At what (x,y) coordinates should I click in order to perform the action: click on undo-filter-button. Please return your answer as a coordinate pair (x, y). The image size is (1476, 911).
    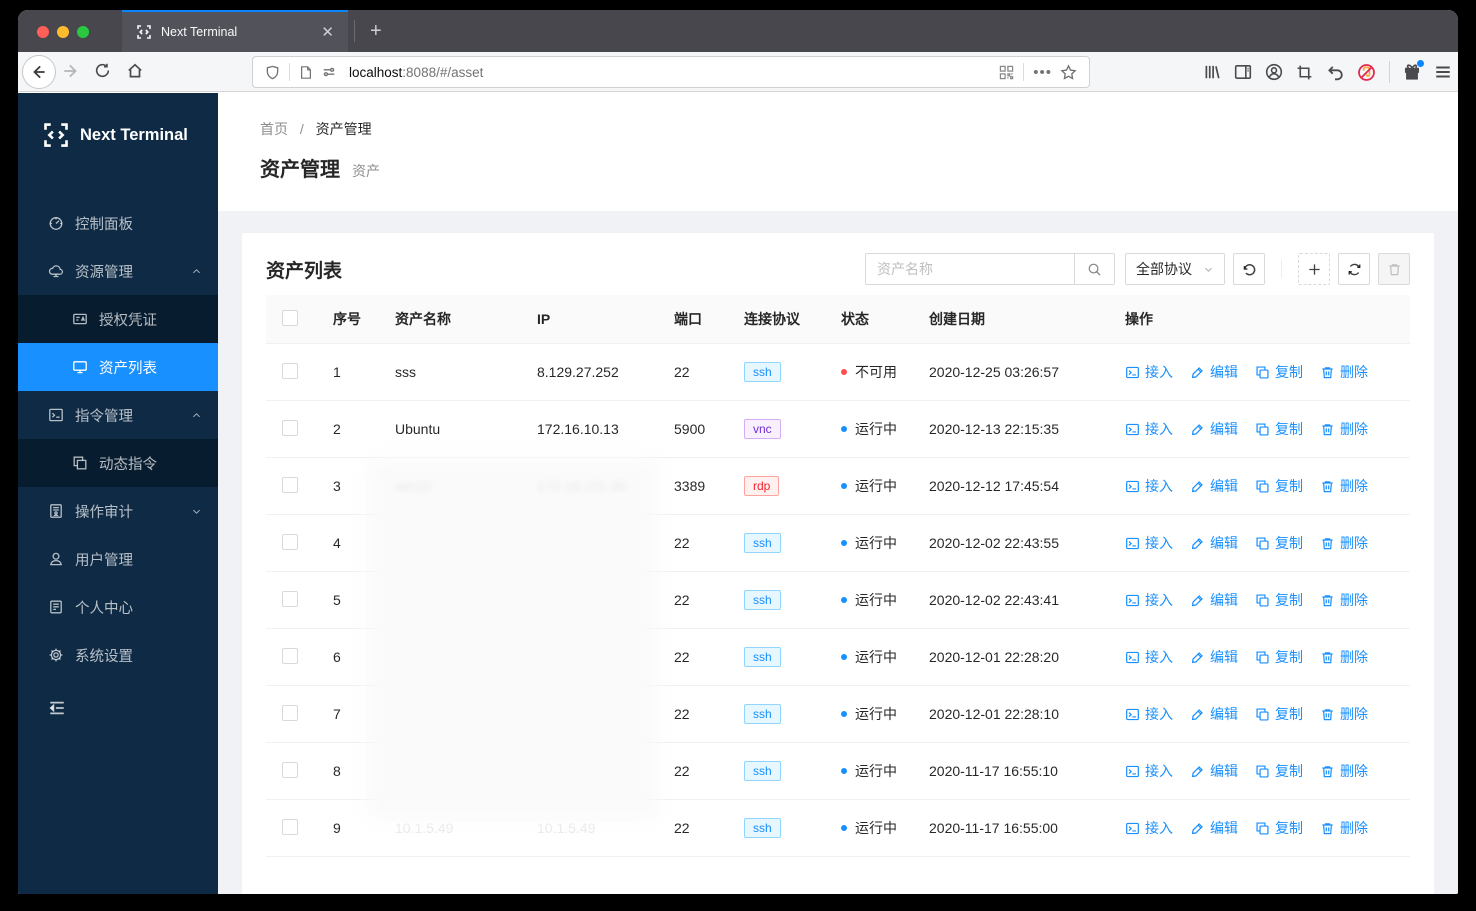
    Looking at the image, I should click on (1249, 269).